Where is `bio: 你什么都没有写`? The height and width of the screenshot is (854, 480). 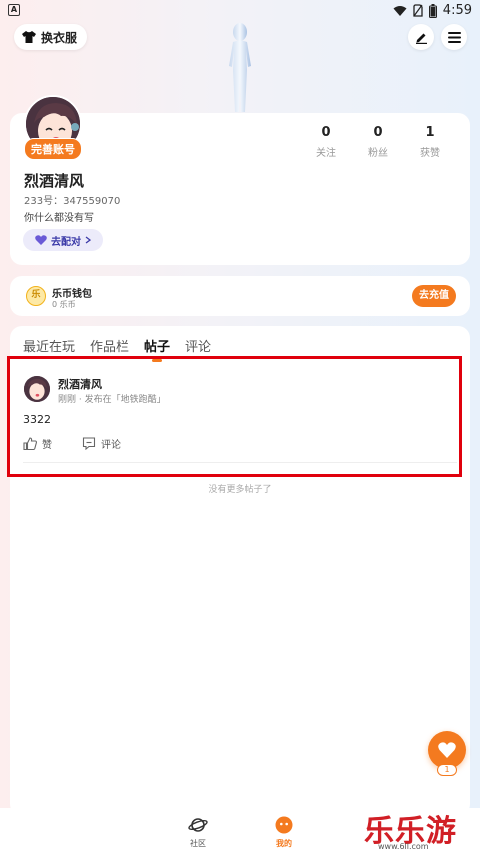 bio: 你什么都没有写 is located at coordinates (59, 218).